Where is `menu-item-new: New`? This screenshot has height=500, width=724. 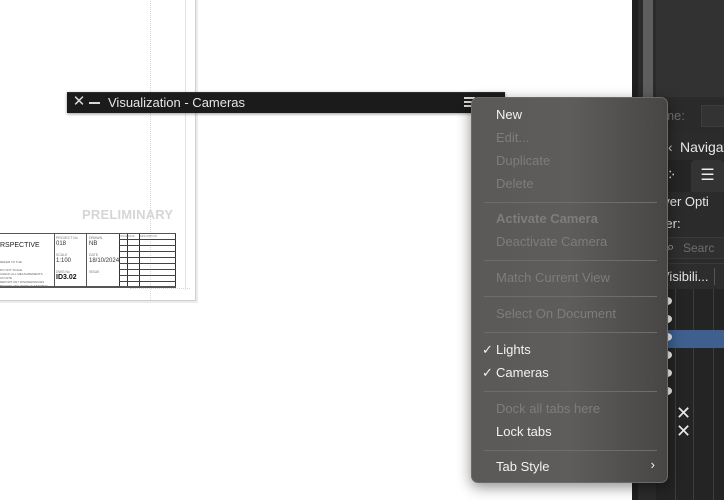
menu-item-new: New is located at coordinates (509, 115).